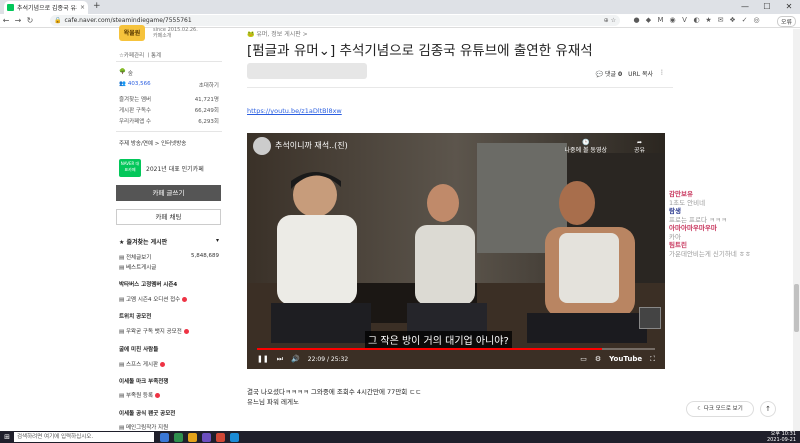 This screenshot has width=800, height=443. I want to click on chevron-down-icon: ▾, so click(217, 241).